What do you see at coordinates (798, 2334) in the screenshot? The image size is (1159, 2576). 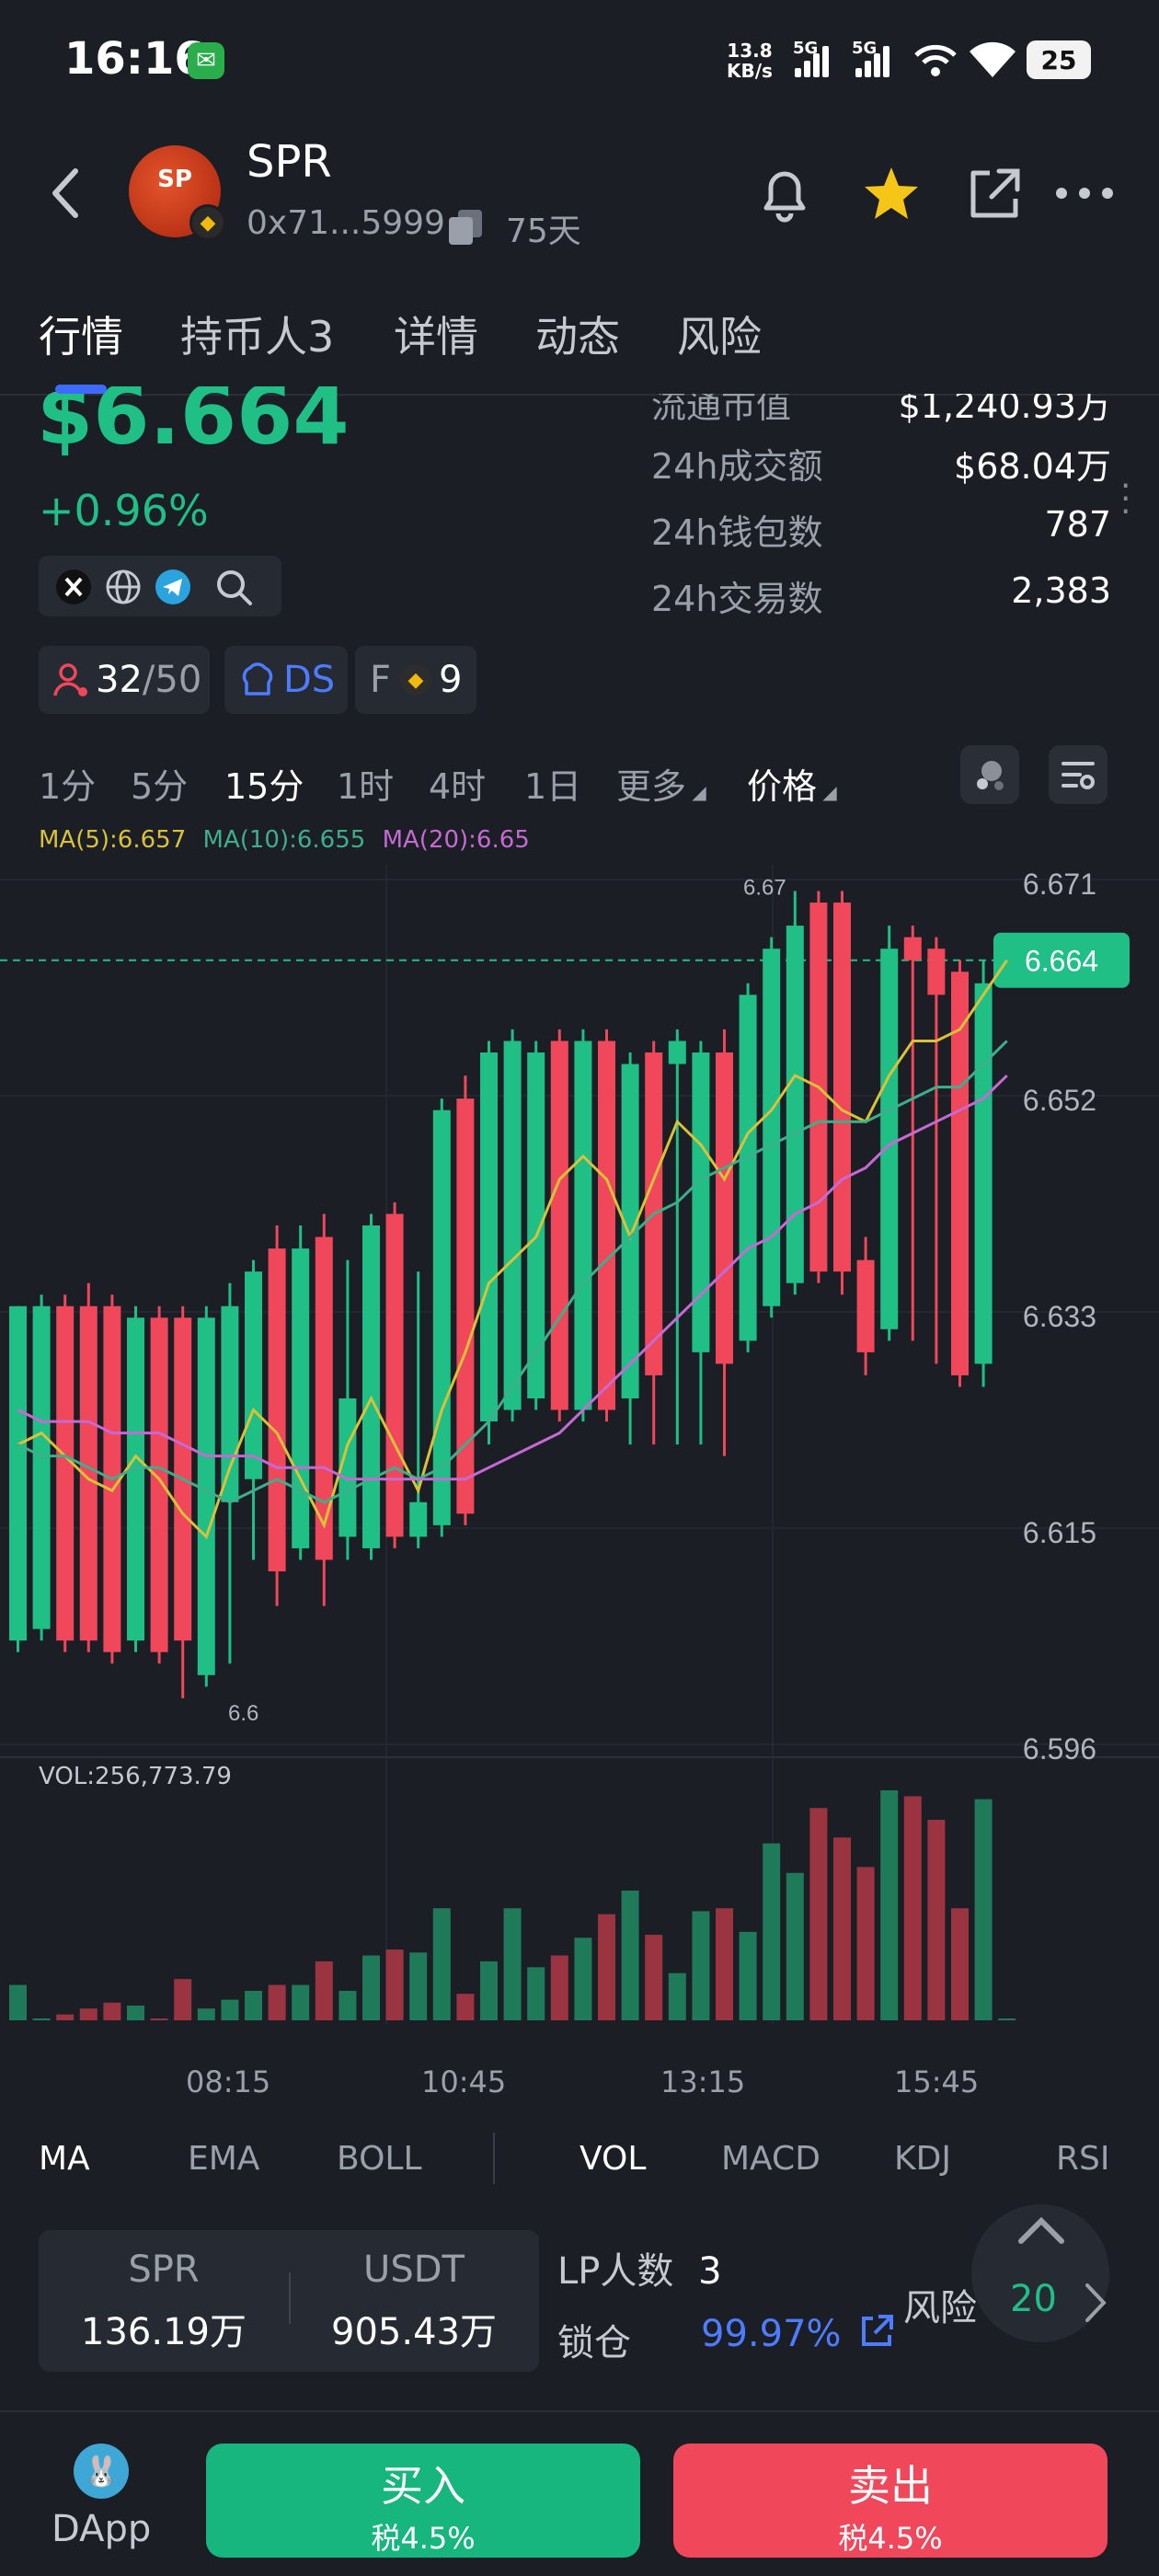 I see `lock-value-link: 99.97%` at bounding box center [798, 2334].